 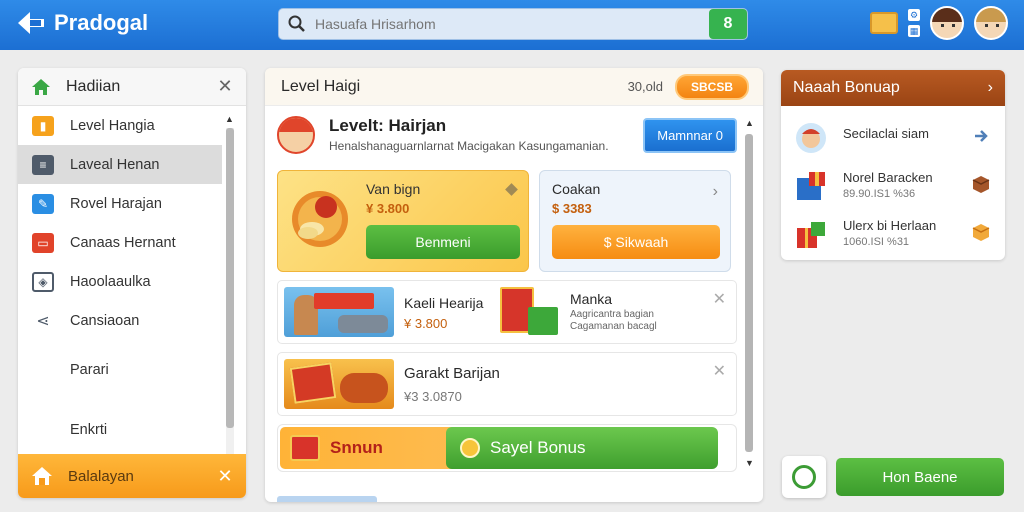 What do you see at coordinates (470, 448) in the screenshot?
I see `coin-icon` at bounding box center [470, 448].